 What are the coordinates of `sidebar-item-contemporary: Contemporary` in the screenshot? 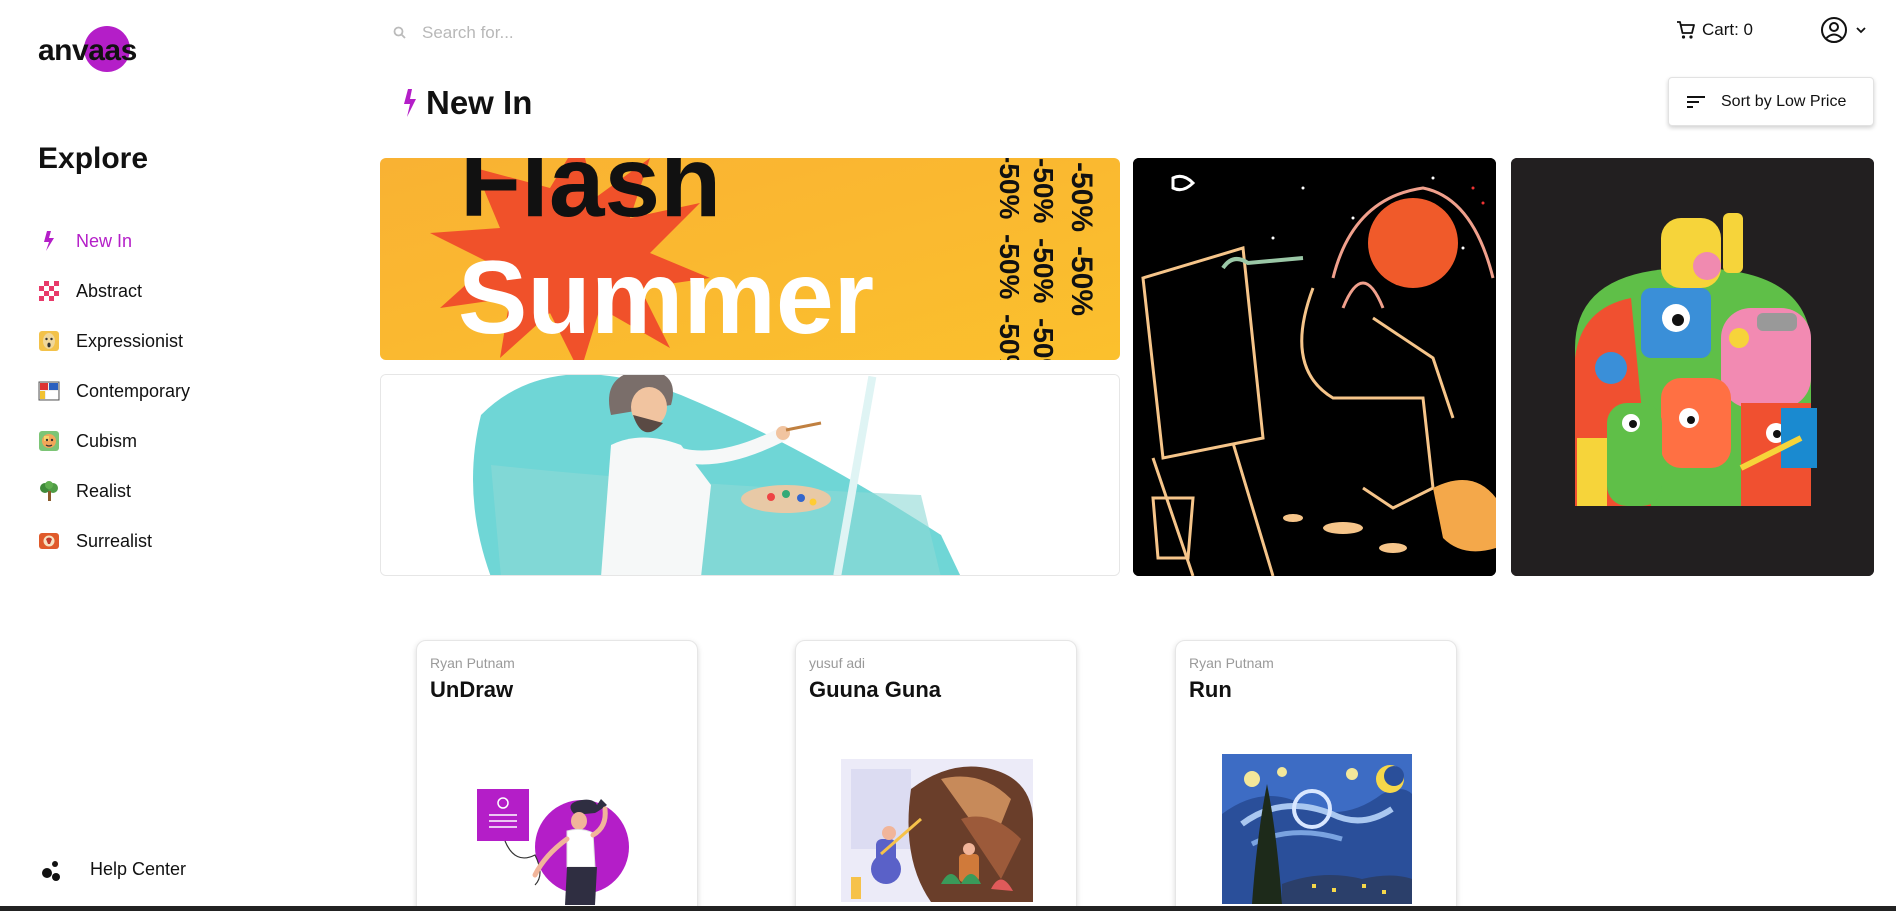 It's located at (178, 391).